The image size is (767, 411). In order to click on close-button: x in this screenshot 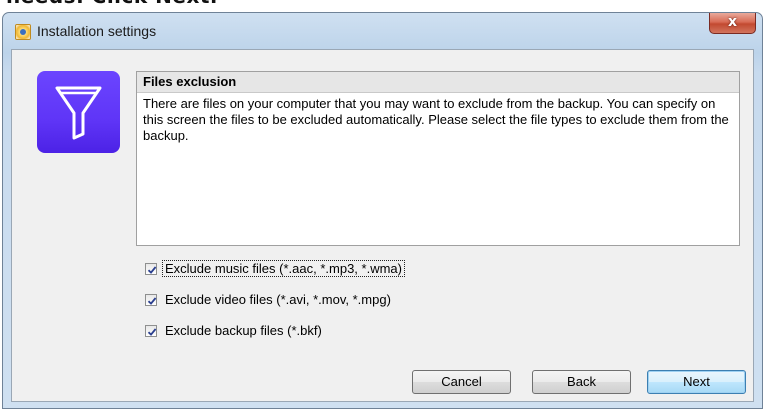, I will do `click(732, 23)`.